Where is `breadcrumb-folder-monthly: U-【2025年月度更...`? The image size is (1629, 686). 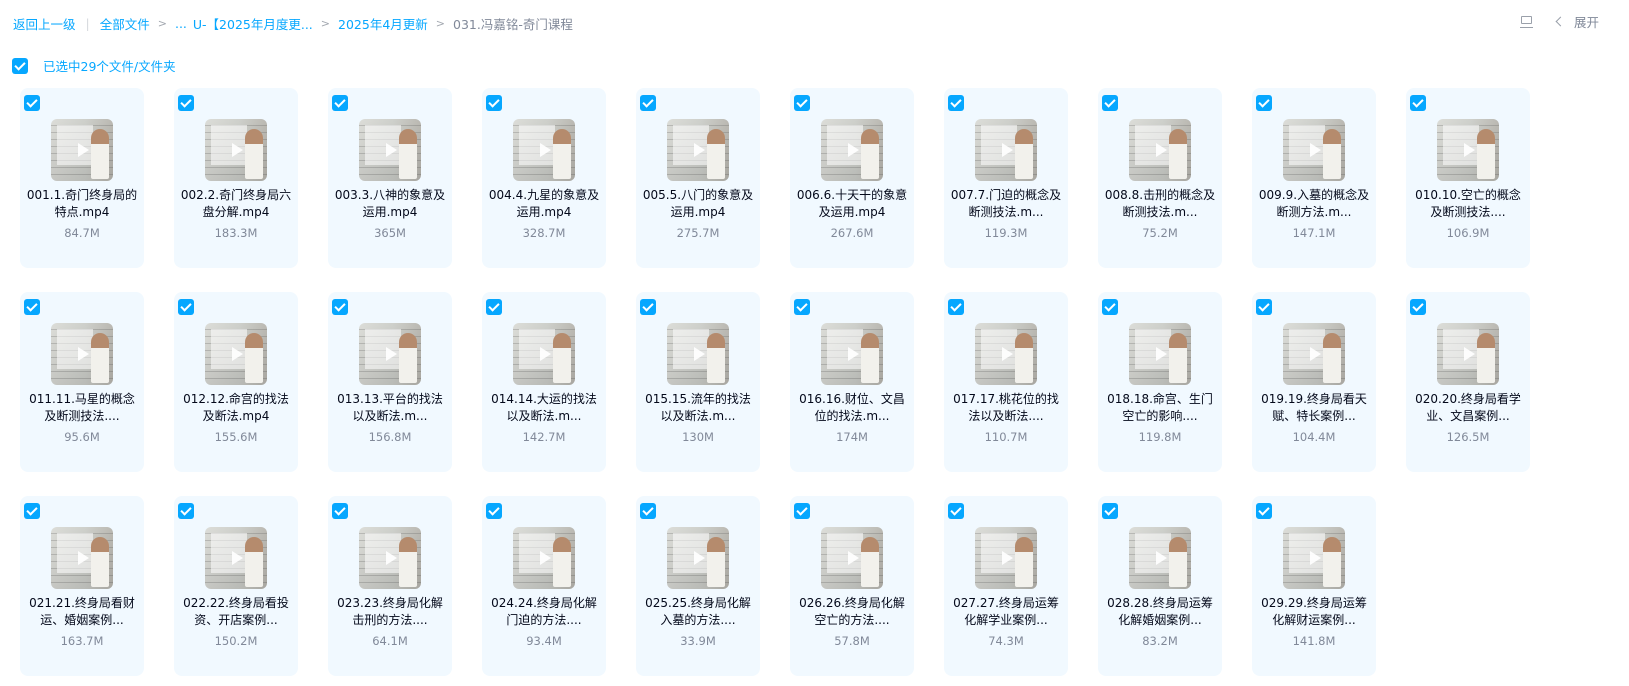 breadcrumb-folder-monthly: U-【2025年月度更... is located at coordinates (253, 23).